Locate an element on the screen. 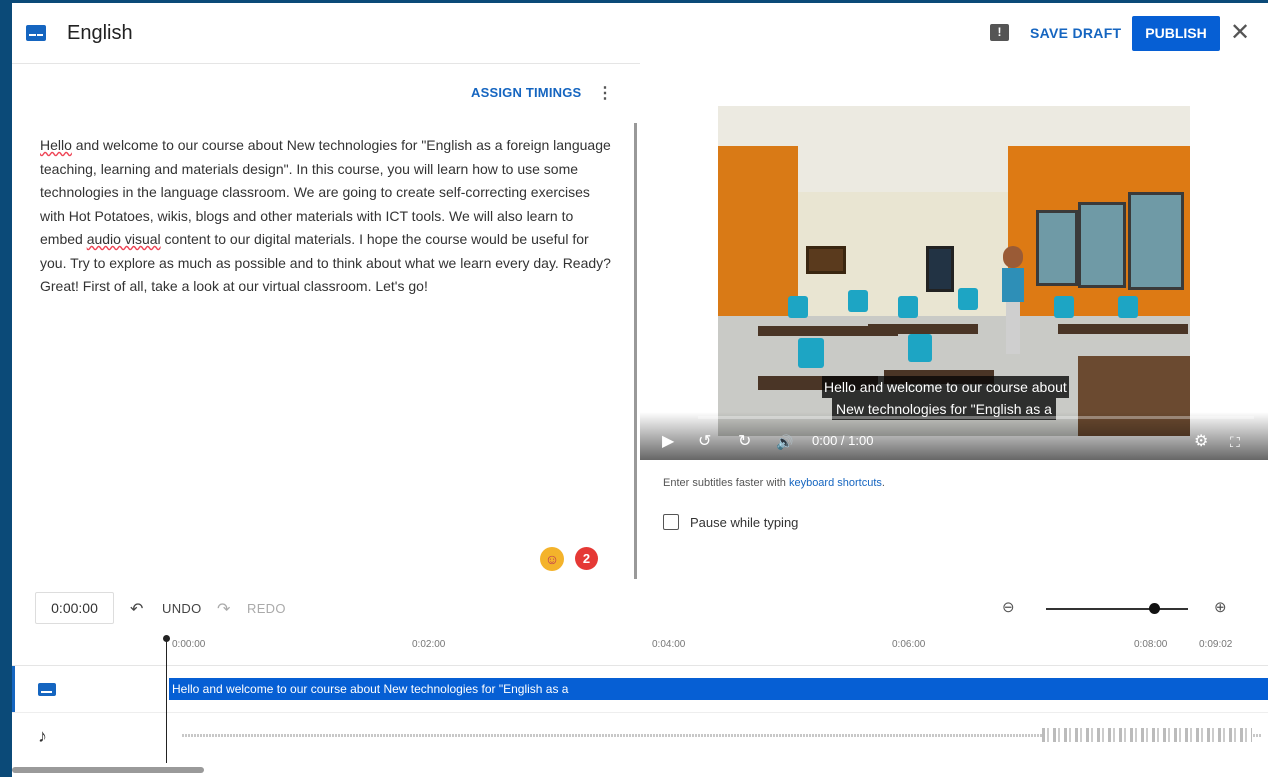 The image size is (1268, 777). pause-while-typing-label: Pause while typing is located at coordinates (744, 522).